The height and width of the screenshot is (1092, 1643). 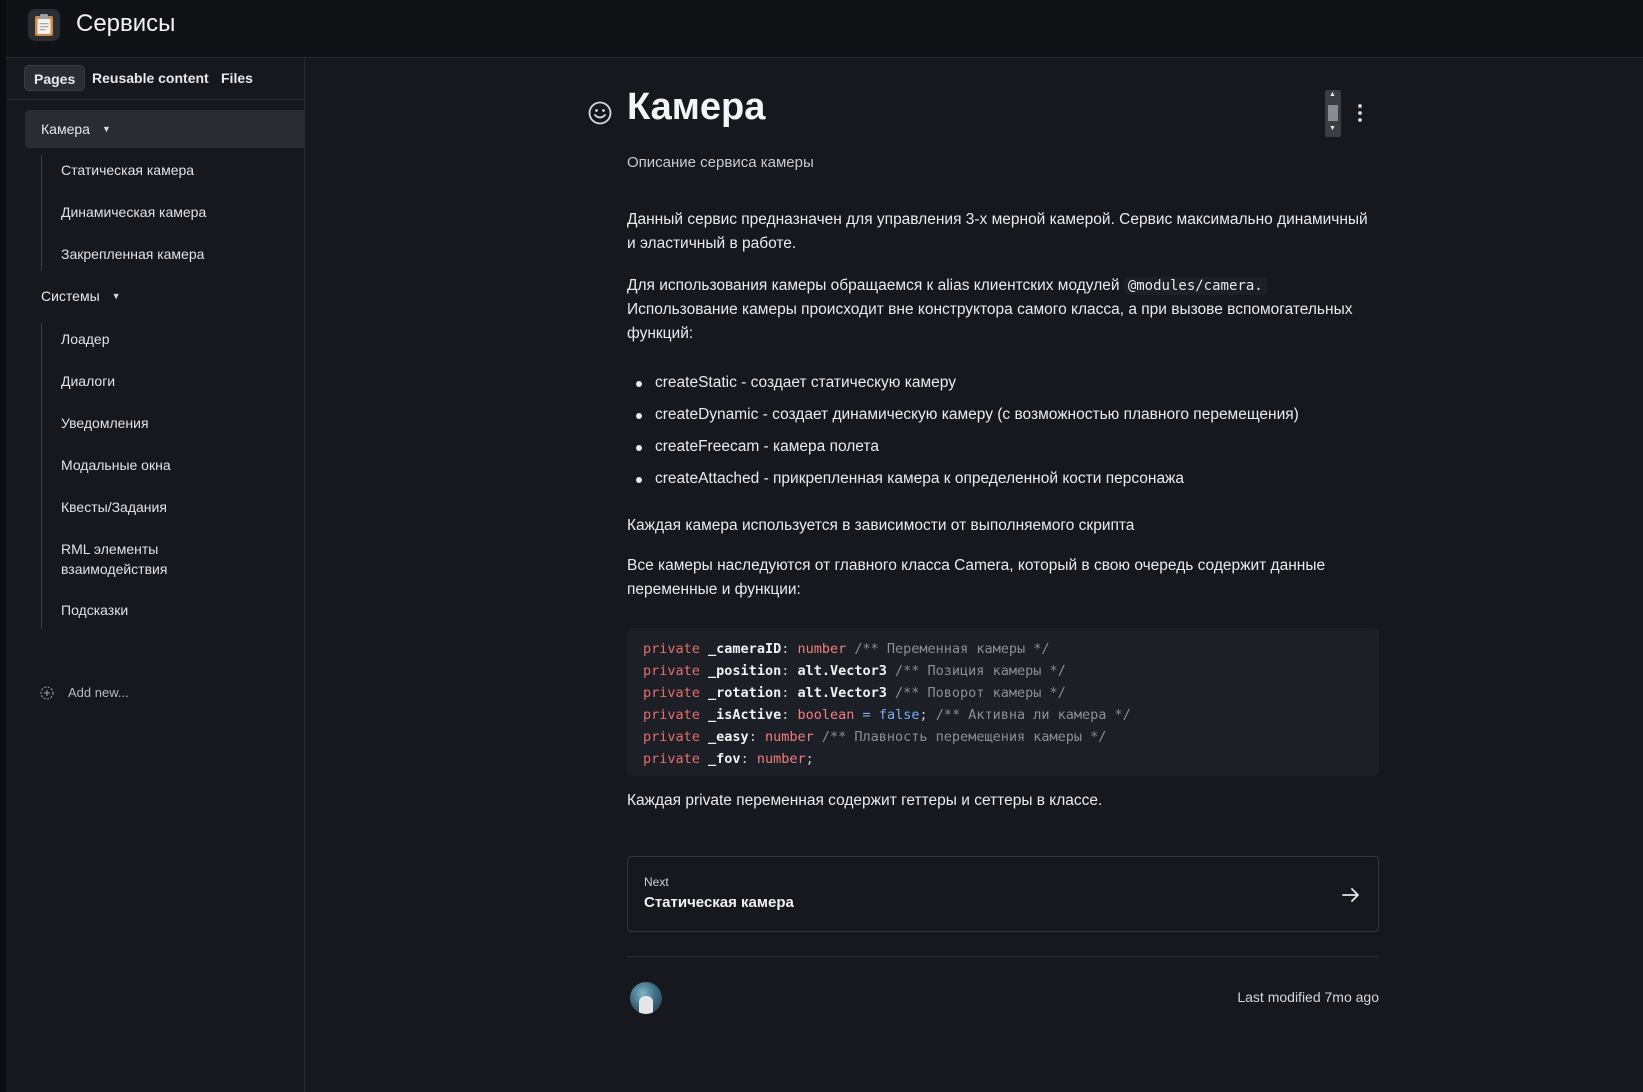 What do you see at coordinates (821, 29) in the screenshot?
I see `top-bar: Сервисы` at bounding box center [821, 29].